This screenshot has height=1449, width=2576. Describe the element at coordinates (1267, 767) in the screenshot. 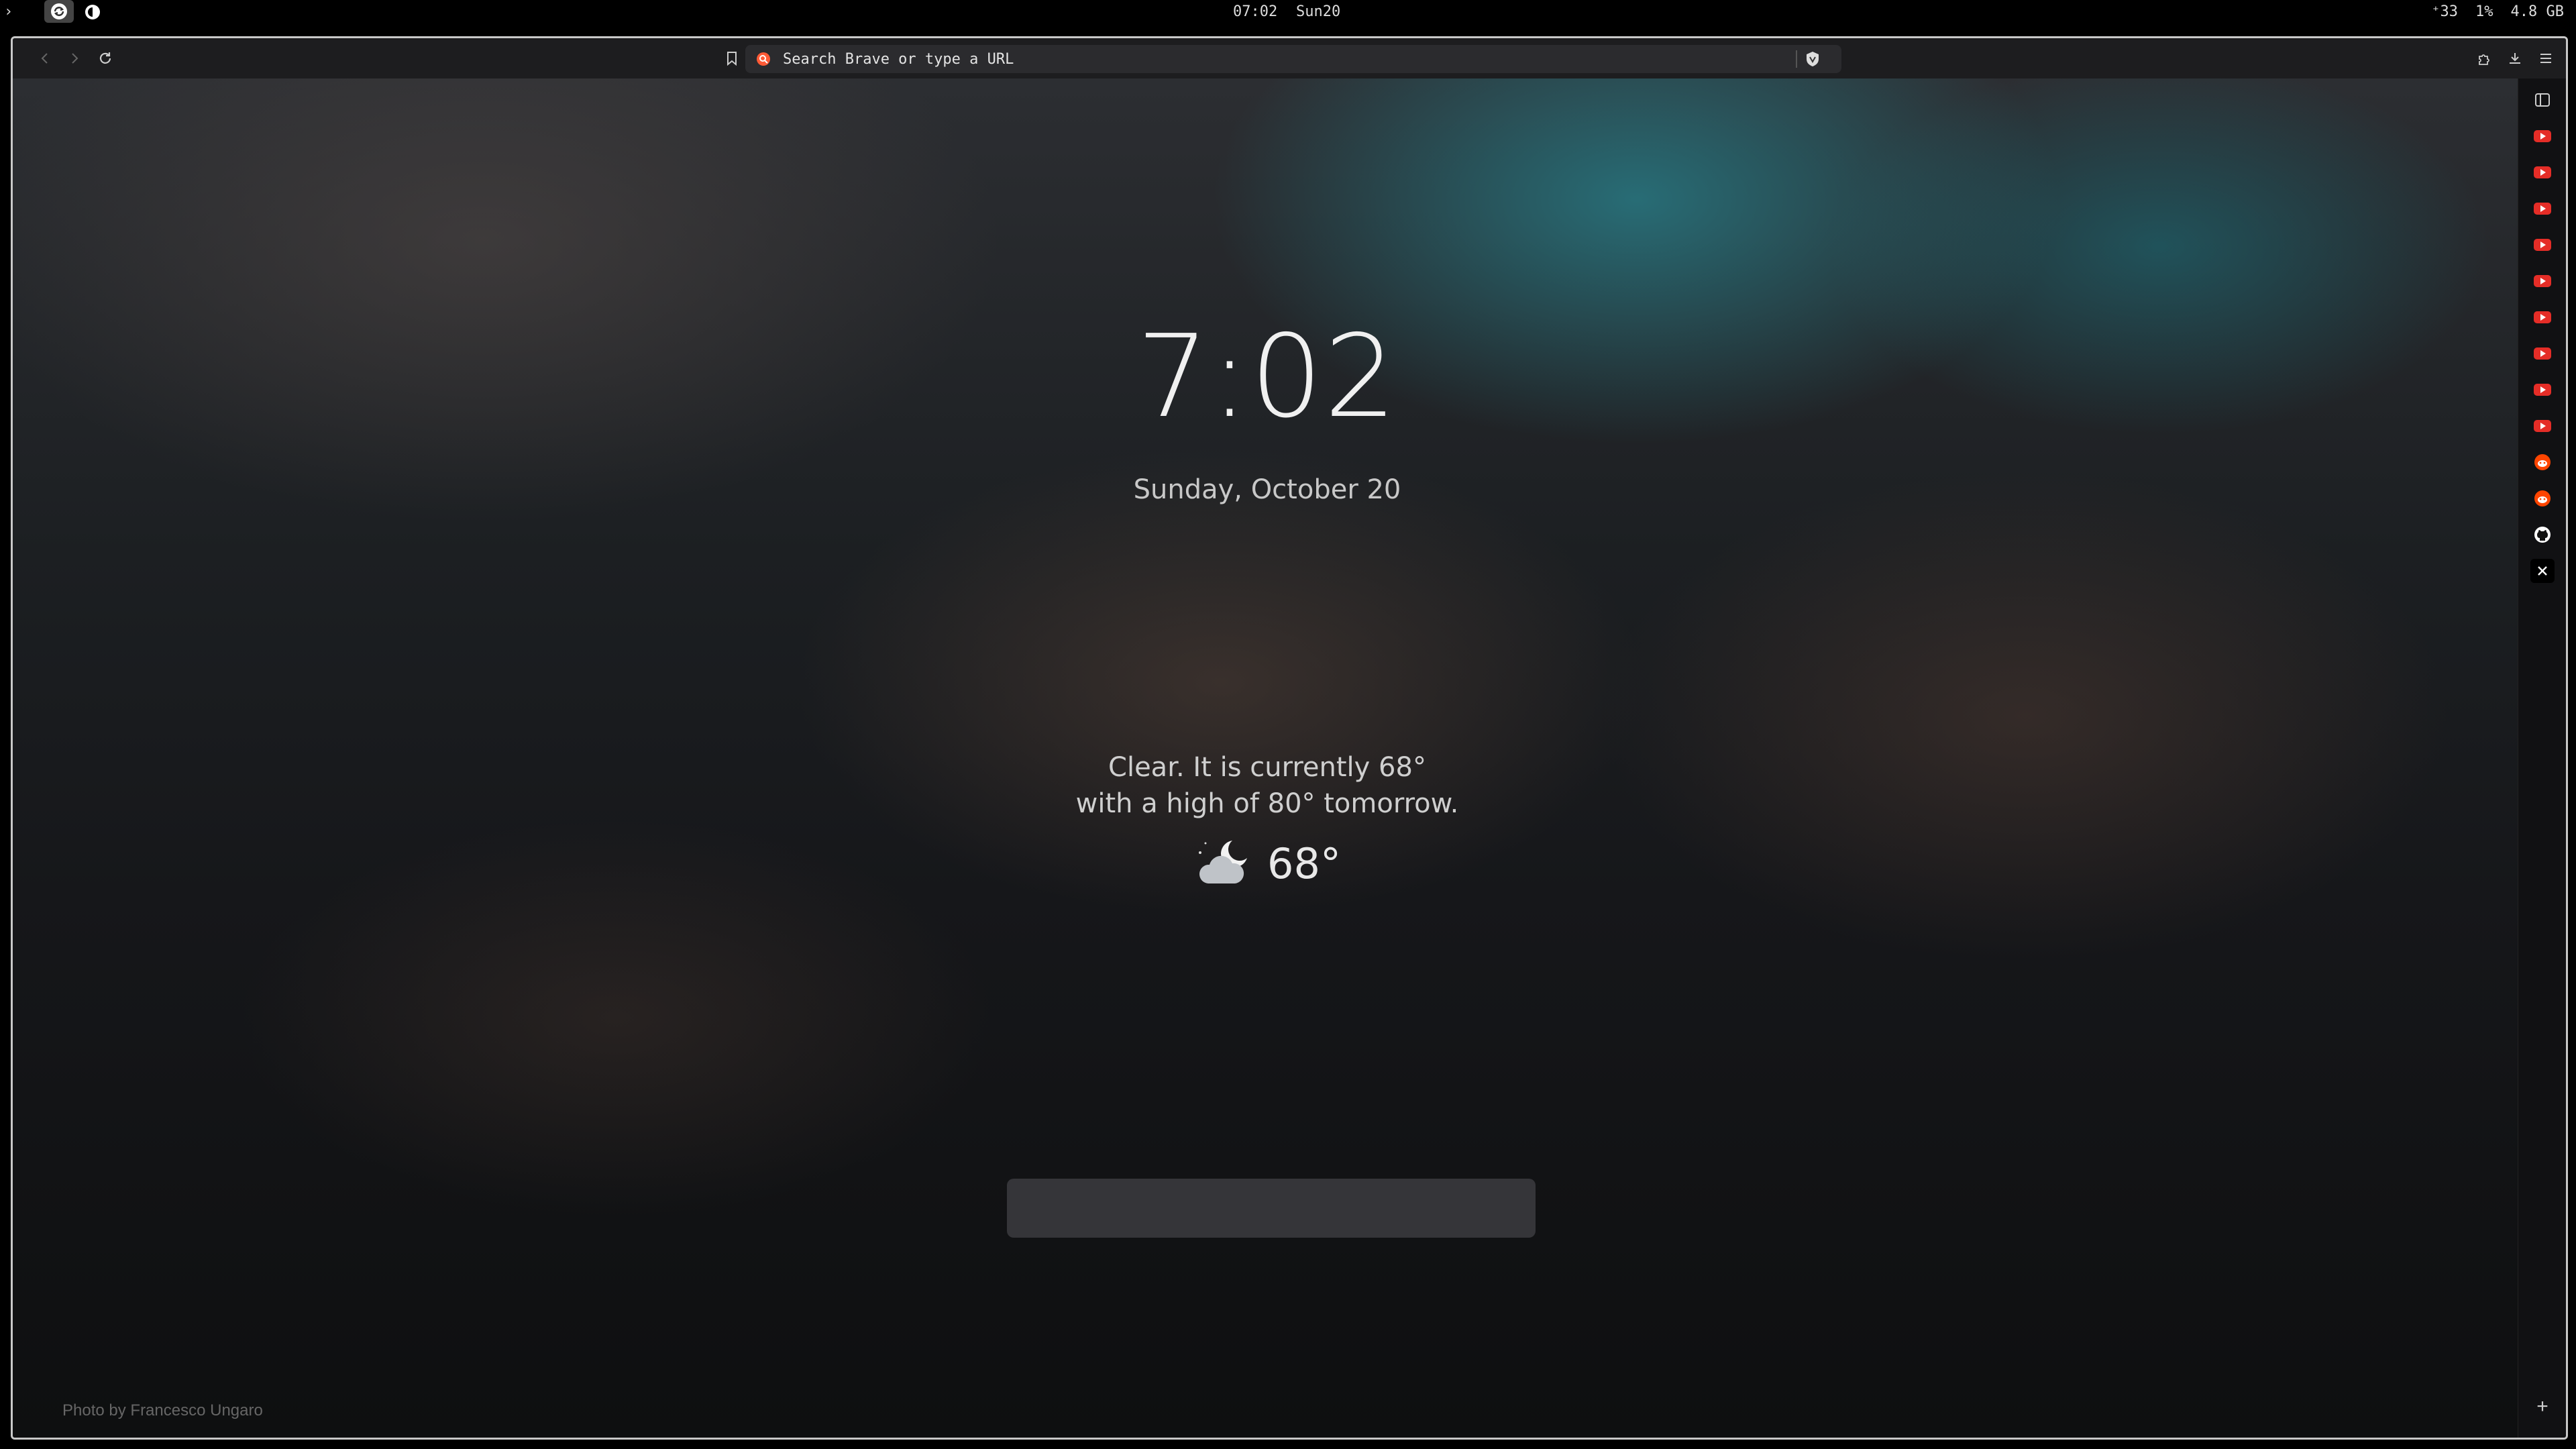

I see `weather-line-1: Clear. It is currently 68°` at that location.